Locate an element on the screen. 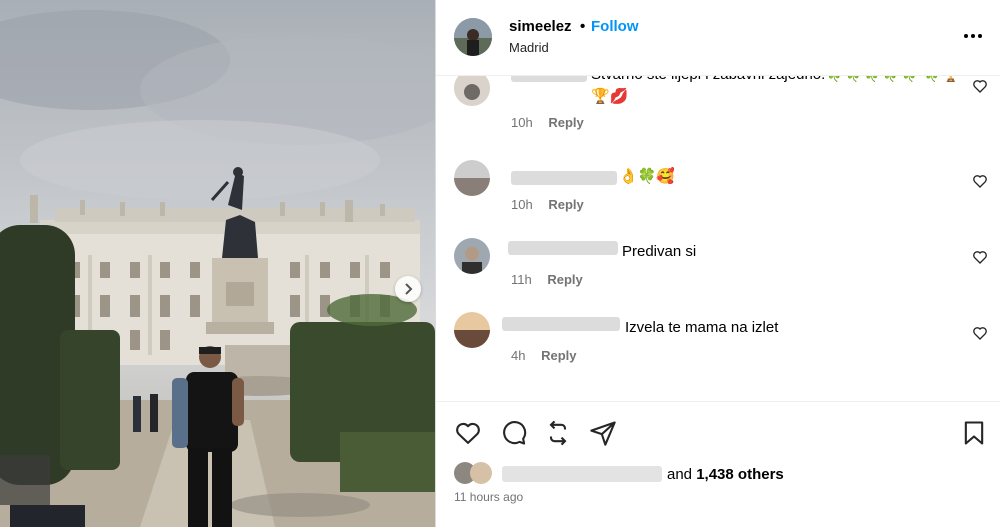 The width and height of the screenshot is (1000, 527). more-options-icon is located at coordinates (973, 36).